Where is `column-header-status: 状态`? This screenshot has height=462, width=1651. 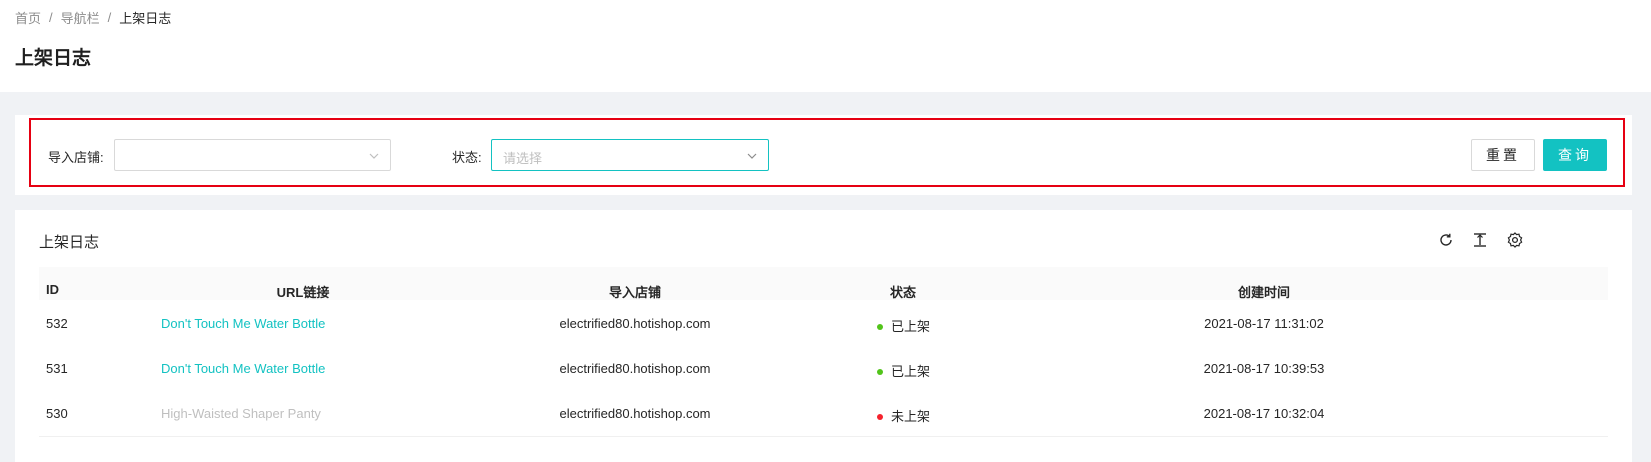
column-header-status: 状态 is located at coordinates (903, 291).